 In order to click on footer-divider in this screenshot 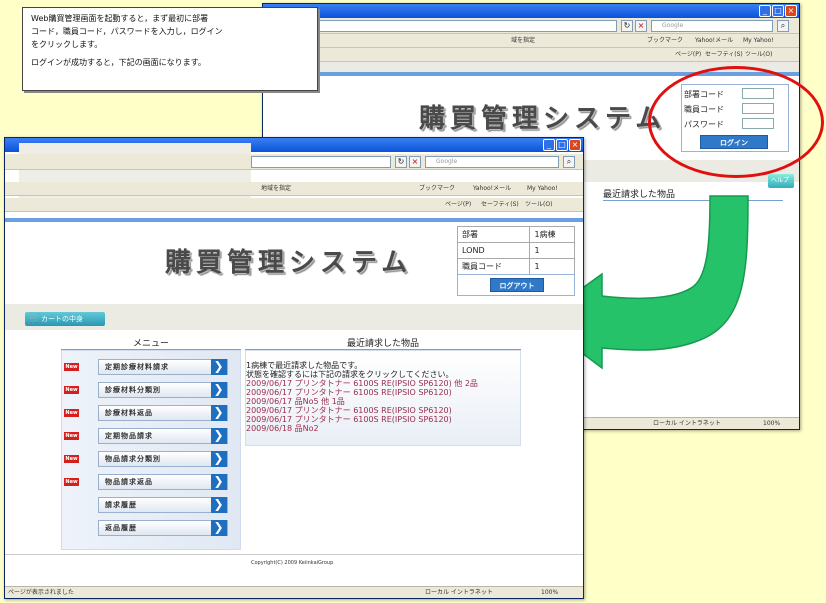, I will do `click(294, 554)`.